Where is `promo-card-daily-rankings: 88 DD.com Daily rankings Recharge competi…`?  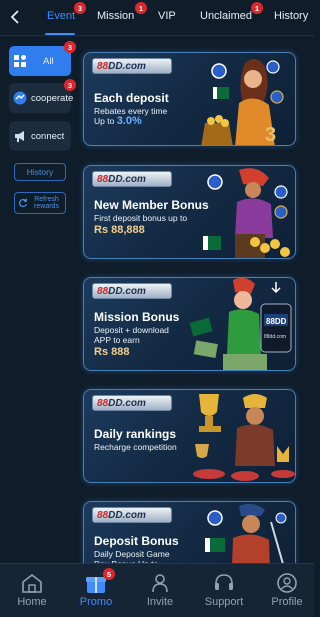
promo-card-daily-rankings: 88 DD.com Daily rankings Recharge competi… is located at coordinates (189, 436).